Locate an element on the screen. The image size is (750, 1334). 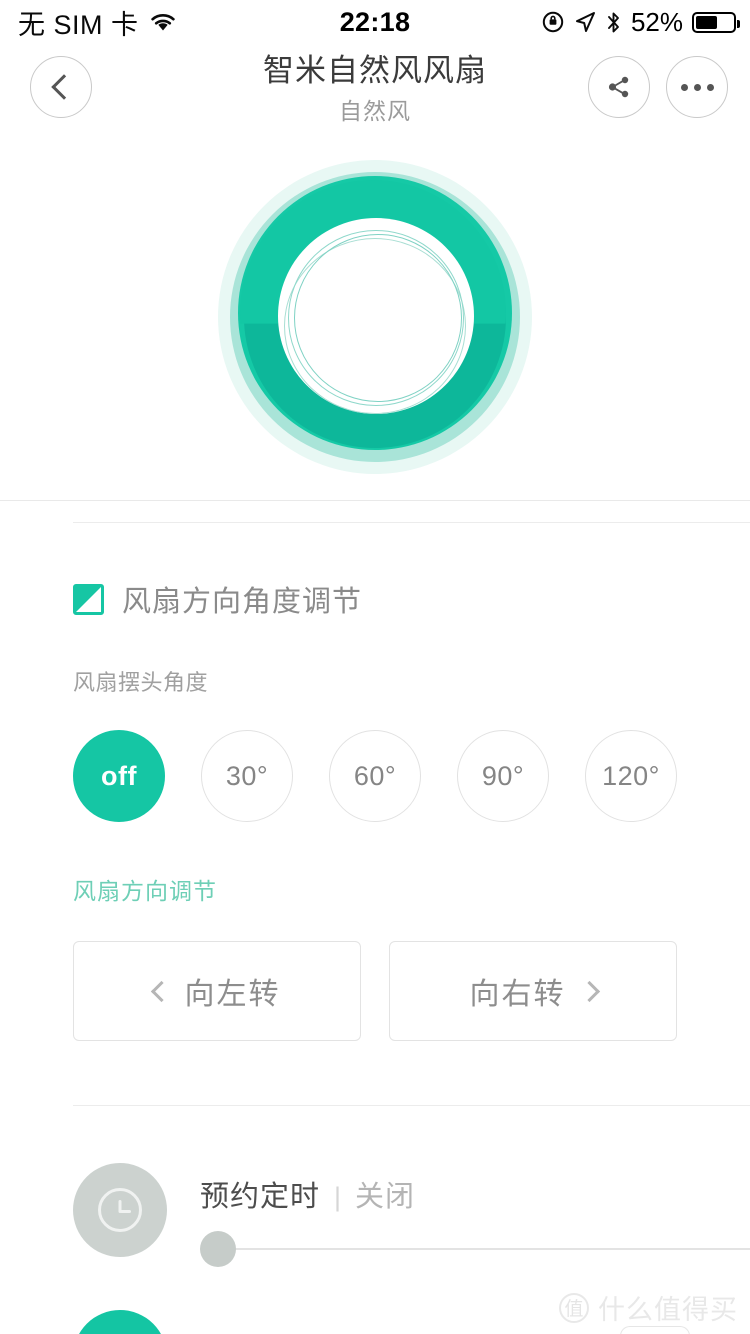
angle-option-60: 60° is located at coordinates (375, 776).